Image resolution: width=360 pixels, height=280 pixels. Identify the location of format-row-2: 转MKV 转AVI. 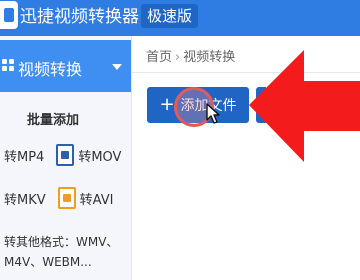
(58, 198).